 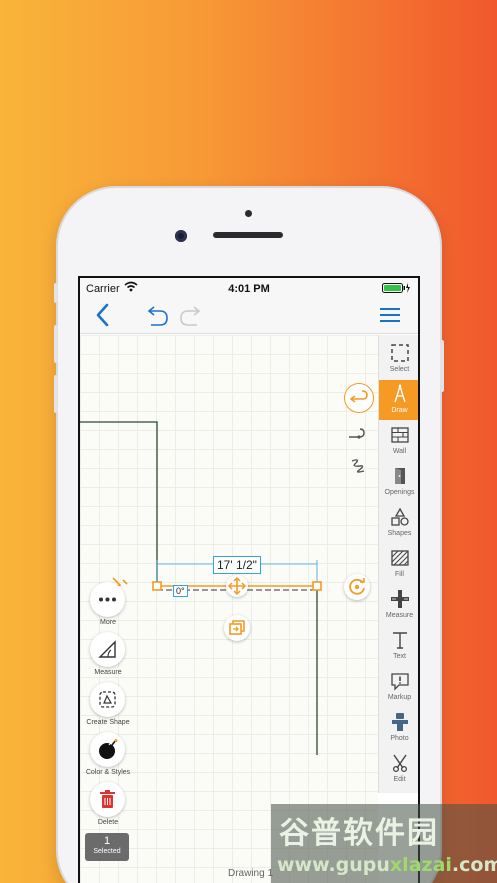 I want to click on delete-label: Delete, so click(x=108, y=822).